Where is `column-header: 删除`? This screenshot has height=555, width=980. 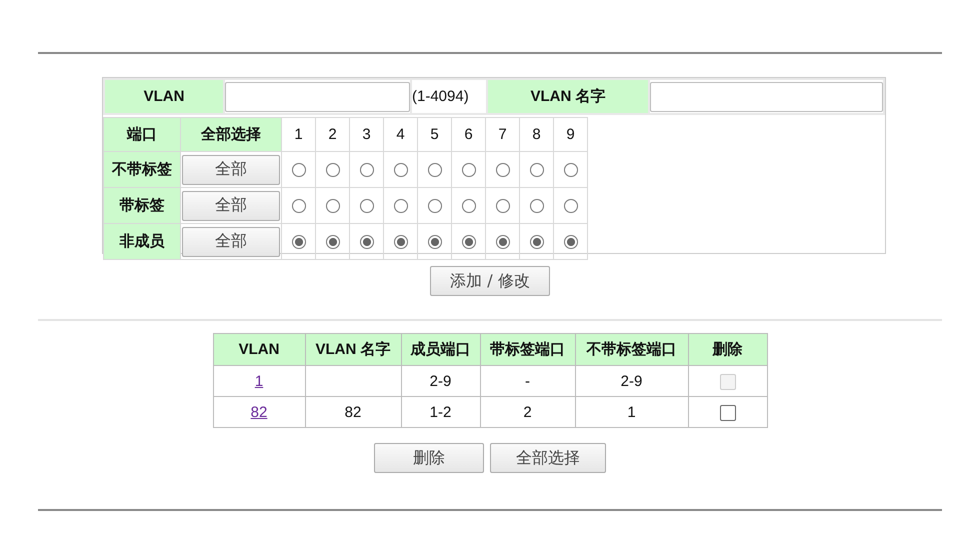 column-header: 删除 is located at coordinates (727, 350).